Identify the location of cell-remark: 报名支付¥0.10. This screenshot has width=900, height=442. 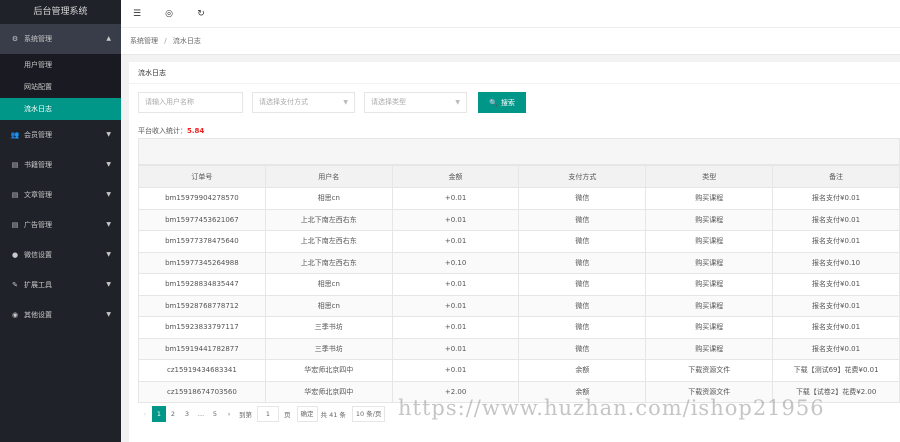
(836, 262).